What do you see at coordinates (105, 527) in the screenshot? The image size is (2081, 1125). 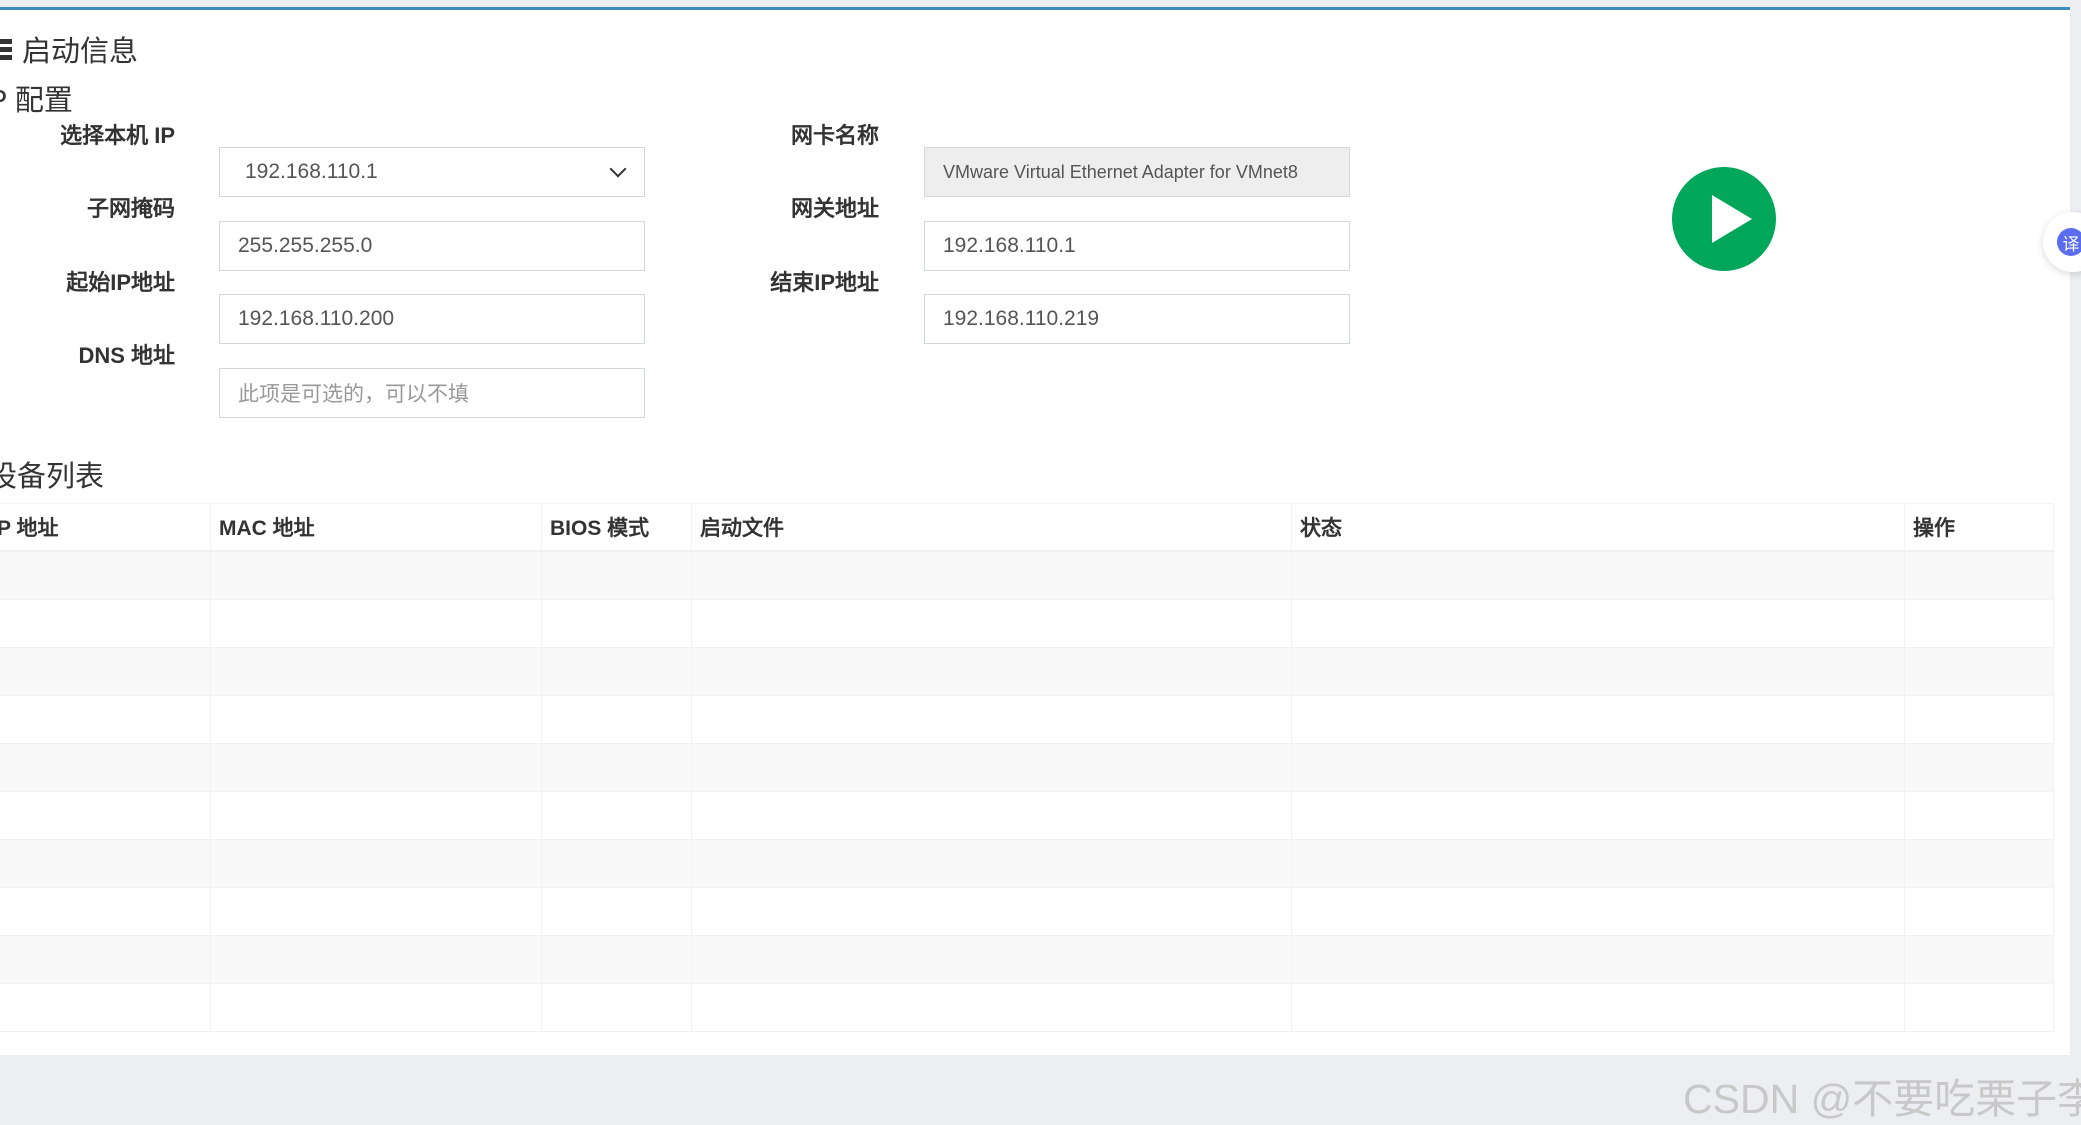 I see `column-ip: P 地址` at bounding box center [105, 527].